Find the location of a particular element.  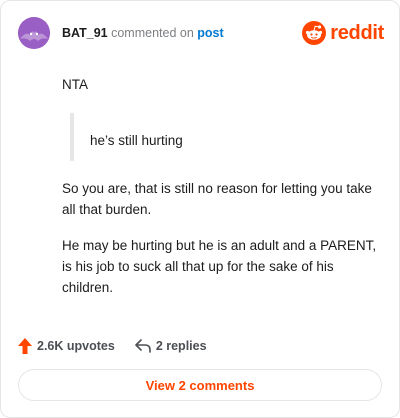

post-link: post is located at coordinates (210, 33).